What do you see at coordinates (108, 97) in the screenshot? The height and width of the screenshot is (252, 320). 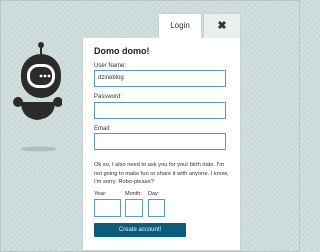 I see `password-label: Password:` at bounding box center [108, 97].